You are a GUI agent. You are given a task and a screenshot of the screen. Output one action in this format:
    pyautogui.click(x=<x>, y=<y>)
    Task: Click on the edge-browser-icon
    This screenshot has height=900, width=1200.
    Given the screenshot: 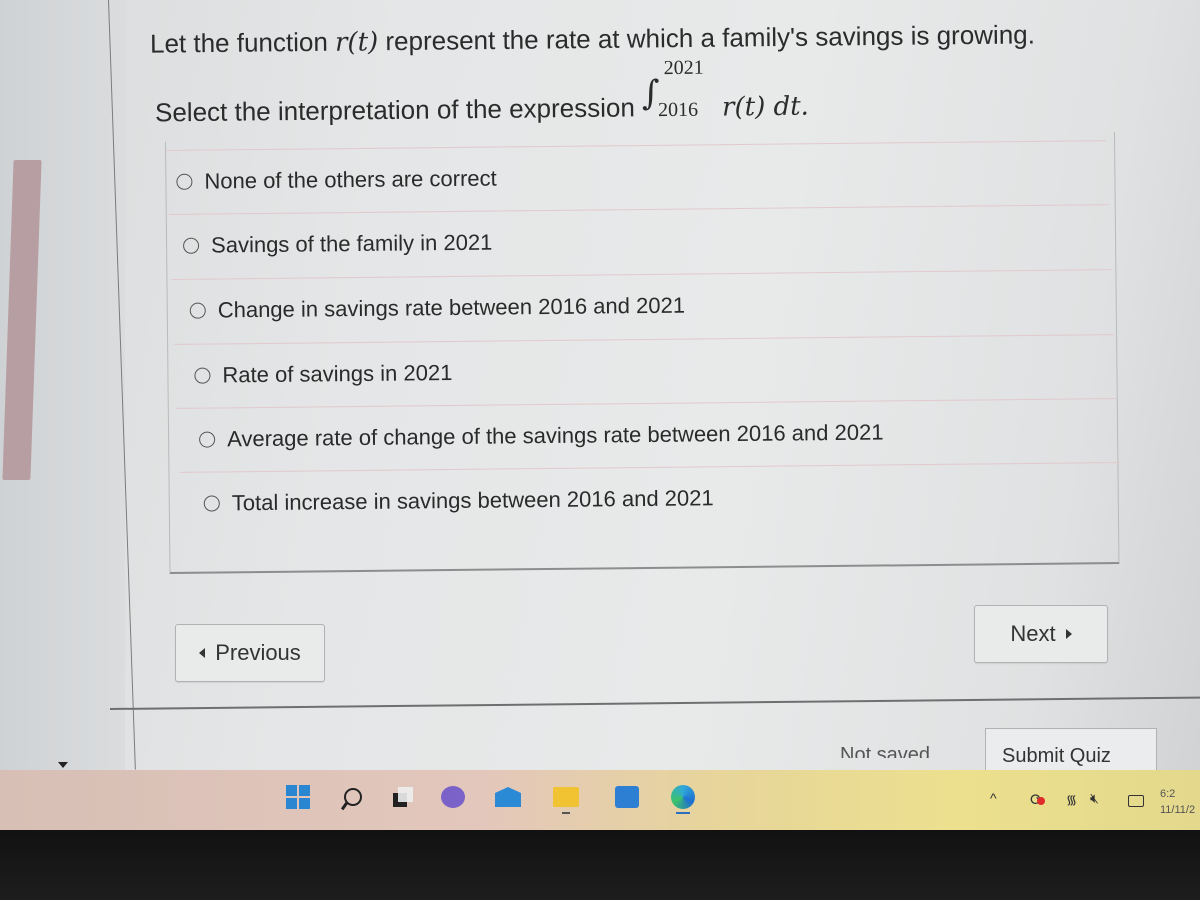 What is the action you would take?
    pyautogui.click(x=683, y=797)
    